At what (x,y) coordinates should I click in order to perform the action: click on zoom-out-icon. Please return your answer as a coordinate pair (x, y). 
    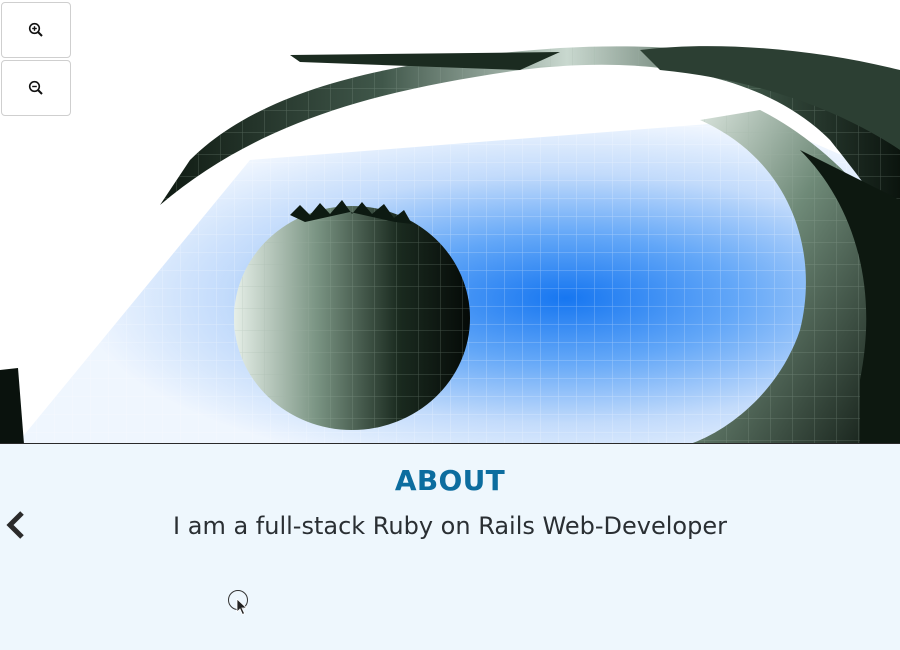
    Looking at the image, I should click on (36, 88).